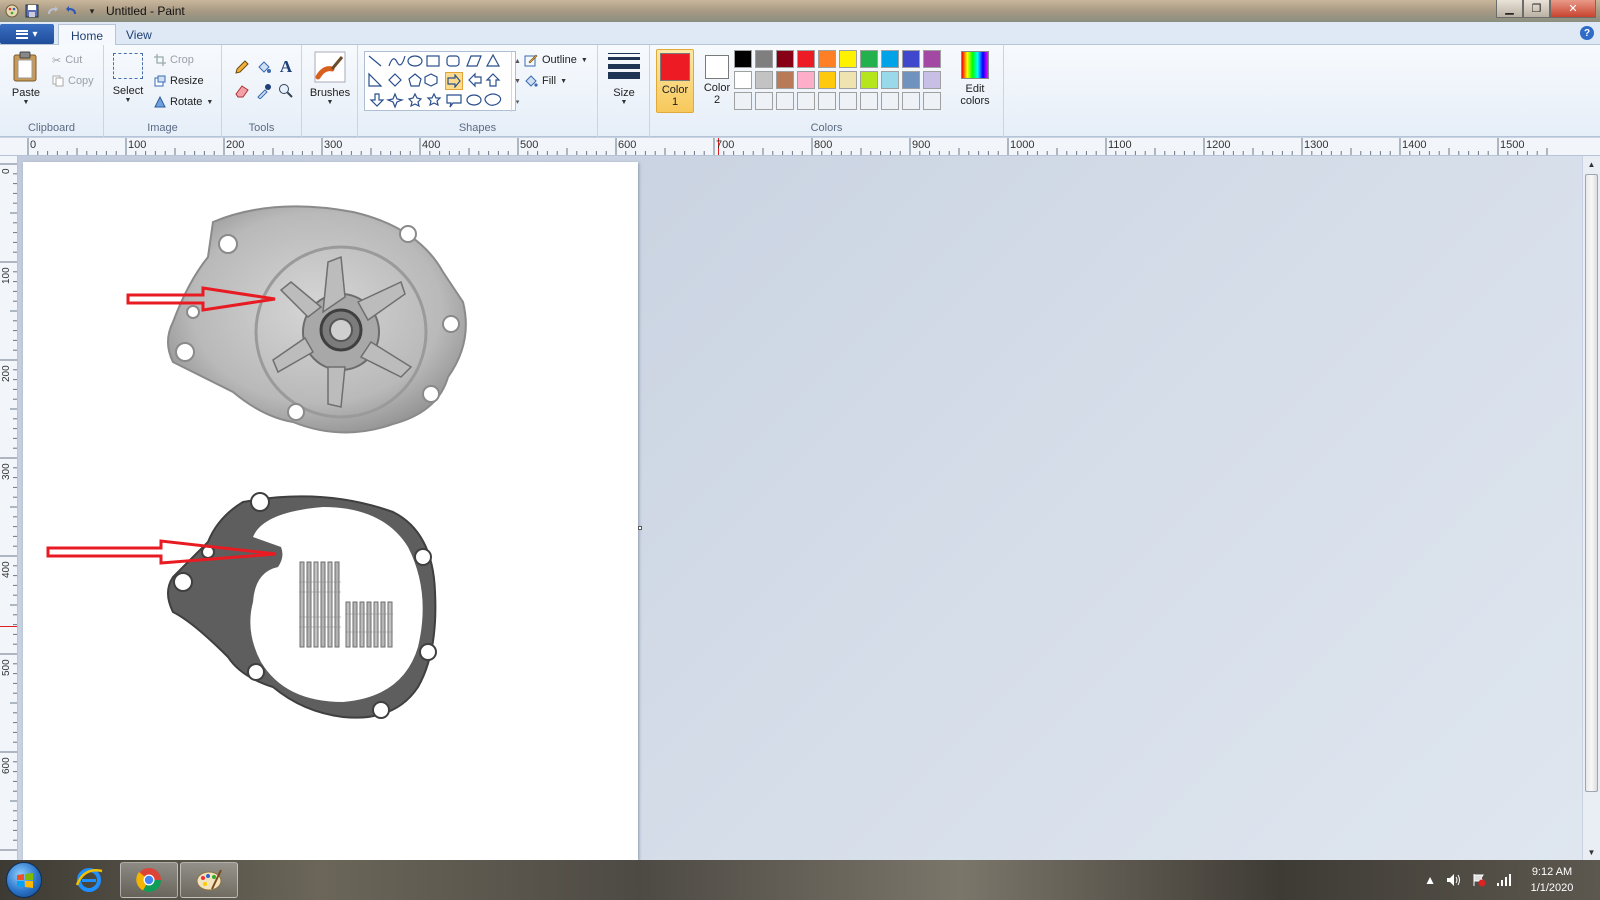 The width and height of the screenshot is (1600, 900). What do you see at coordinates (531, 81) in the screenshot?
I see `fill-bucket-icon` at bounding box center [531, 81].